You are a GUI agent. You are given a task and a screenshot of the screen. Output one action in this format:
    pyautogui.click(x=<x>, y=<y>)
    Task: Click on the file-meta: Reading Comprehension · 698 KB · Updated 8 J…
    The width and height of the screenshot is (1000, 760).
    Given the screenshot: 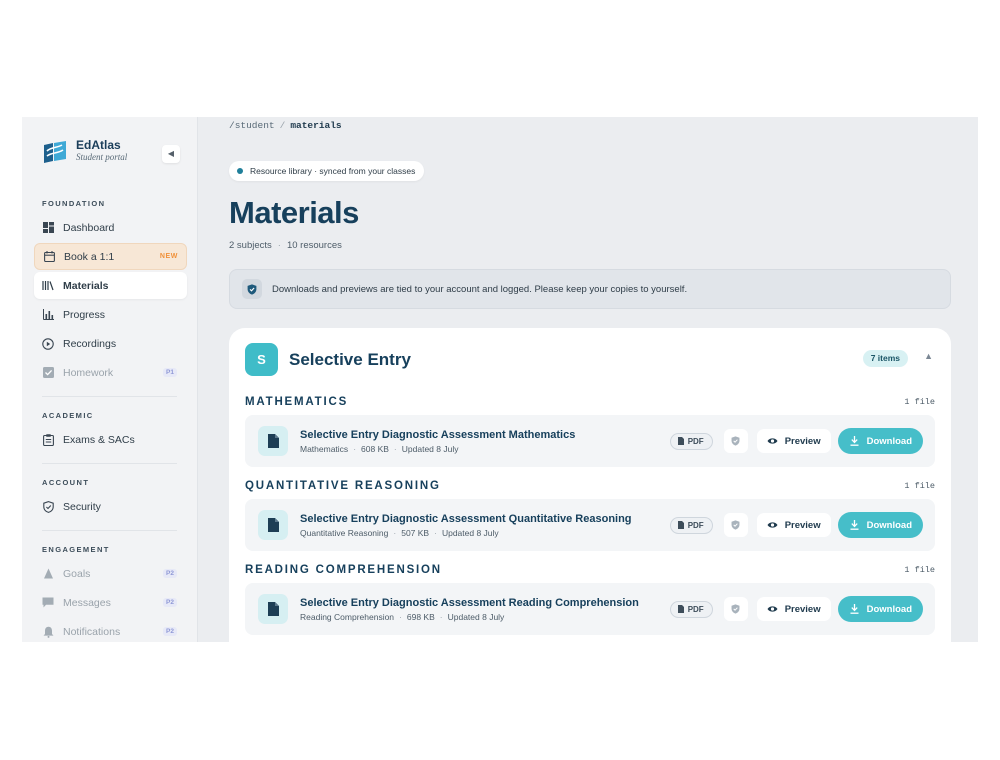 What is the action you would take?
    pyautogui.click(x=402, y=617)
    